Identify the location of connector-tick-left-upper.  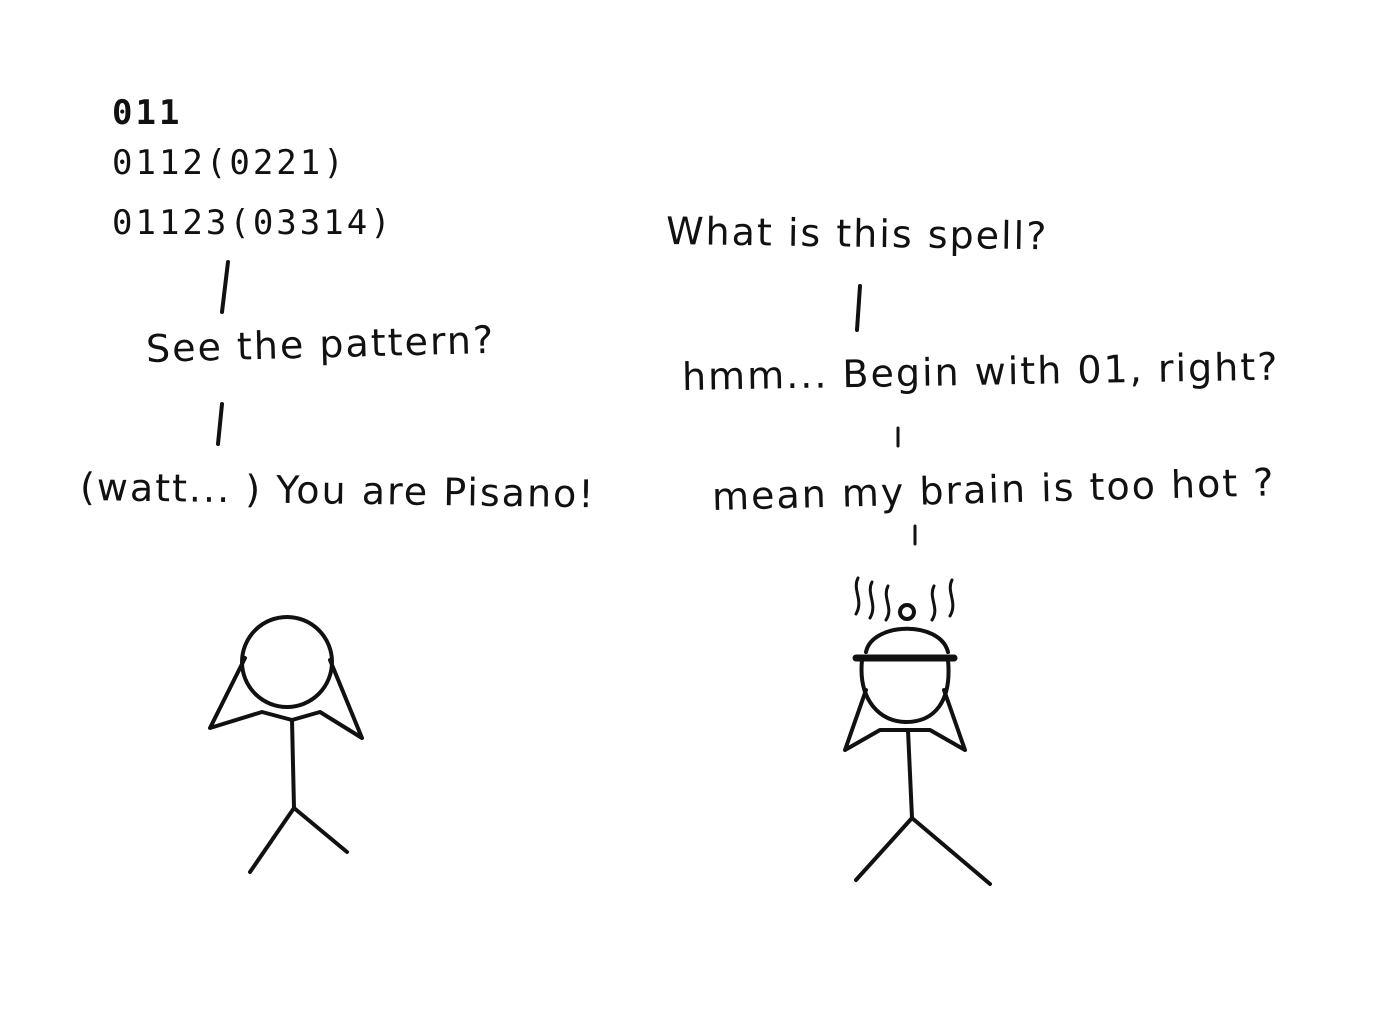
(225, 287).